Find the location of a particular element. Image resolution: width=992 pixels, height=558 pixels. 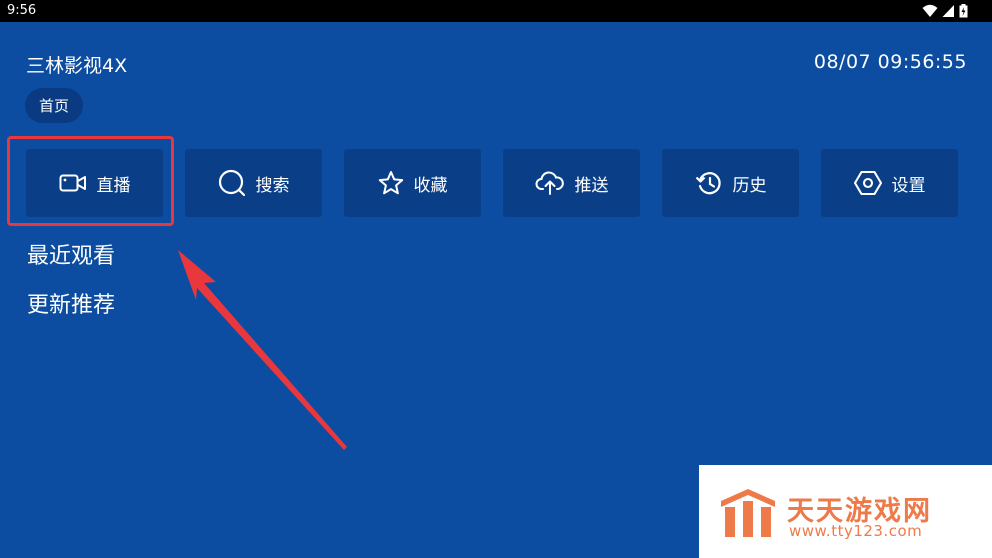

watermark: 天天游戏网 www.tty123.com is located at coordinates (845, 511).